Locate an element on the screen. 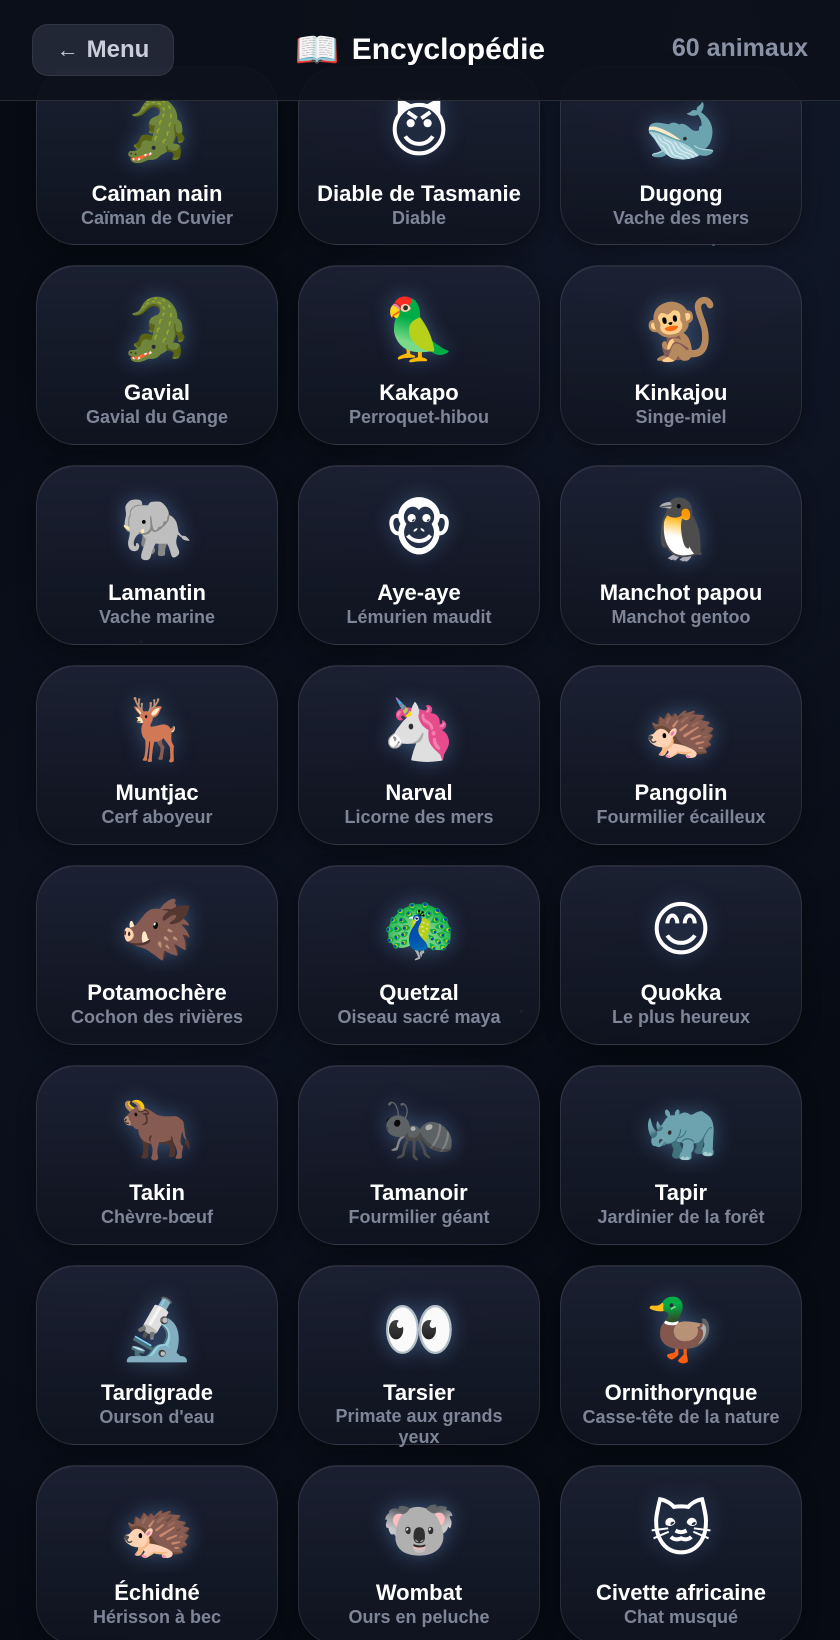  animal-subtitle: Singe-miel is located at coordinates (681, 417).